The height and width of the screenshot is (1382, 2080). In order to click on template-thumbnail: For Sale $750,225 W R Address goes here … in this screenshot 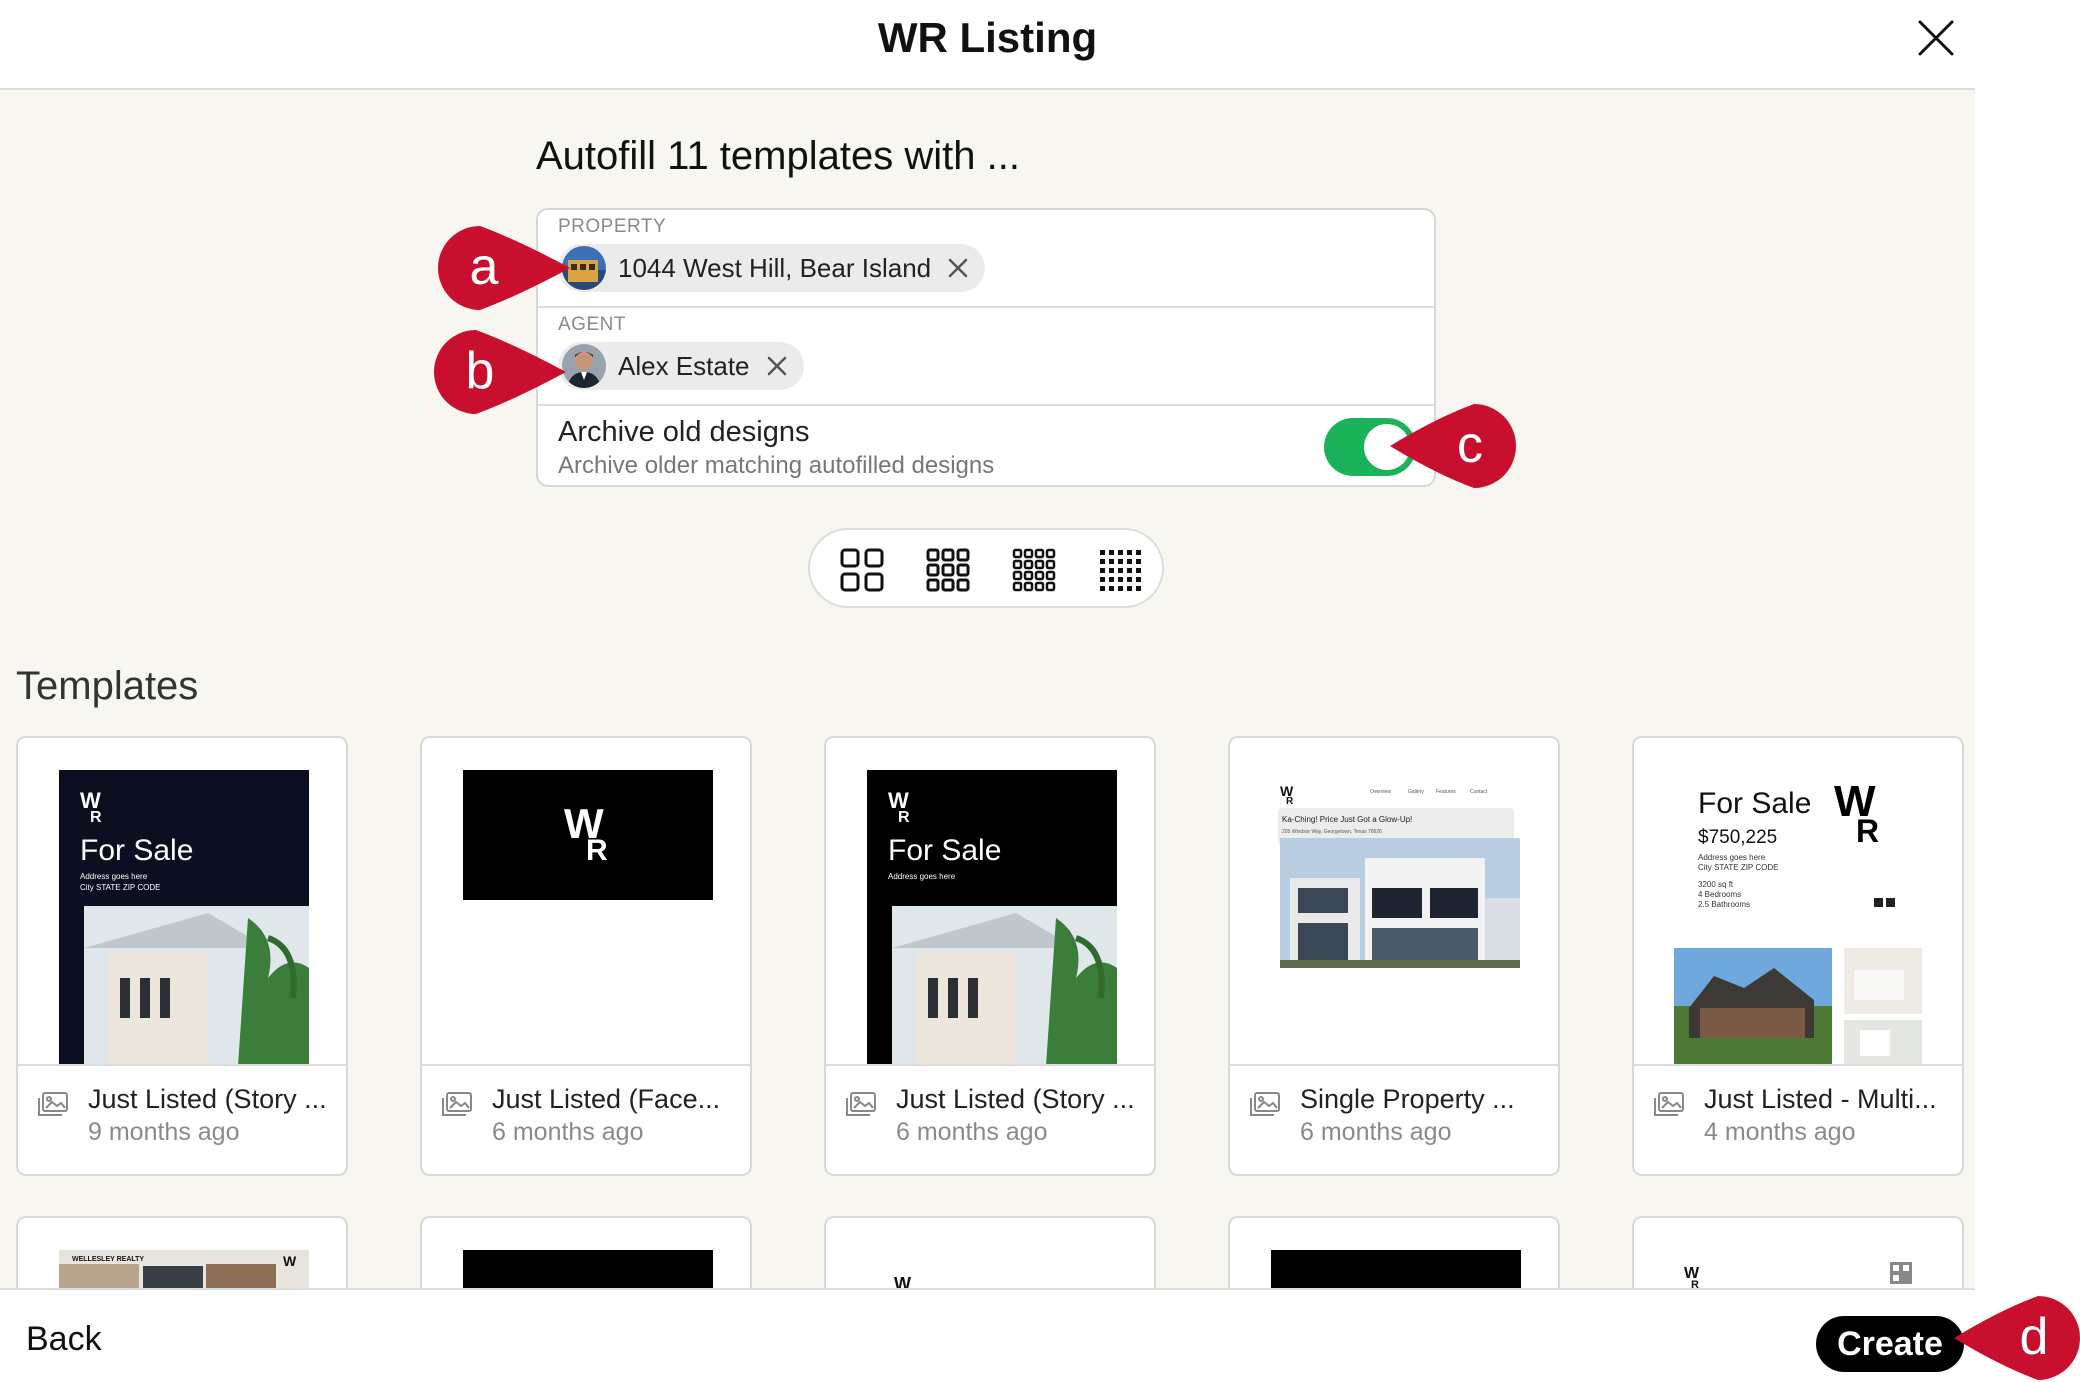, I will do `click(1798, 902)`.